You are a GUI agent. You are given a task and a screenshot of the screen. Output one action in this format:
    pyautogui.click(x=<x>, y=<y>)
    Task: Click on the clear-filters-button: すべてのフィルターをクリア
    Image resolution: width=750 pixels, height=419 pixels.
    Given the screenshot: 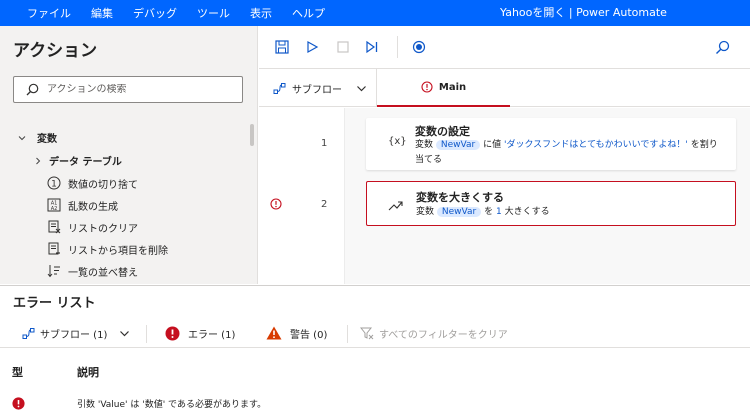 What is the action you would take?
    pyautogui.click(x=434, y=333)
    